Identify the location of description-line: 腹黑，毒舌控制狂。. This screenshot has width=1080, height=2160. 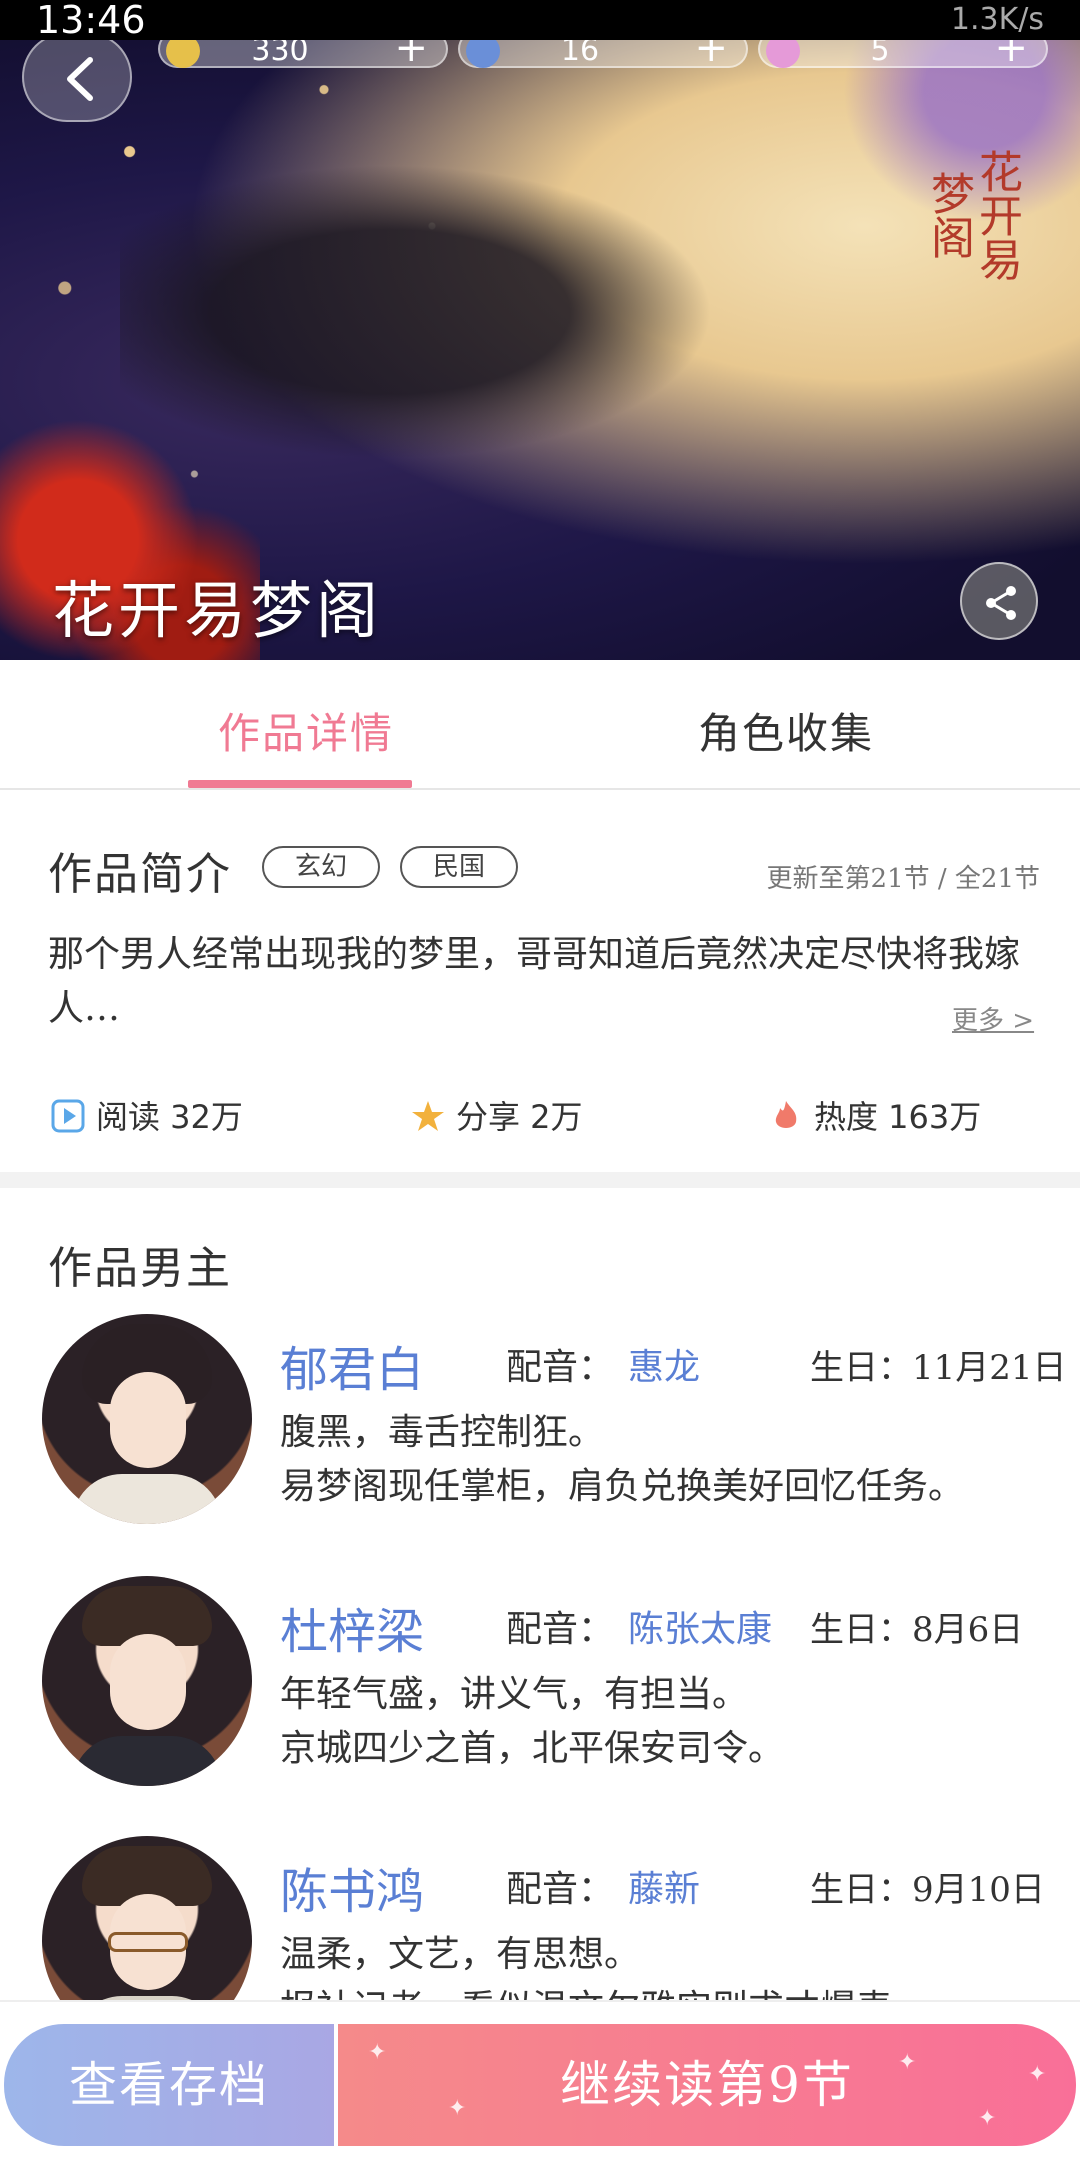
(442, 1432).